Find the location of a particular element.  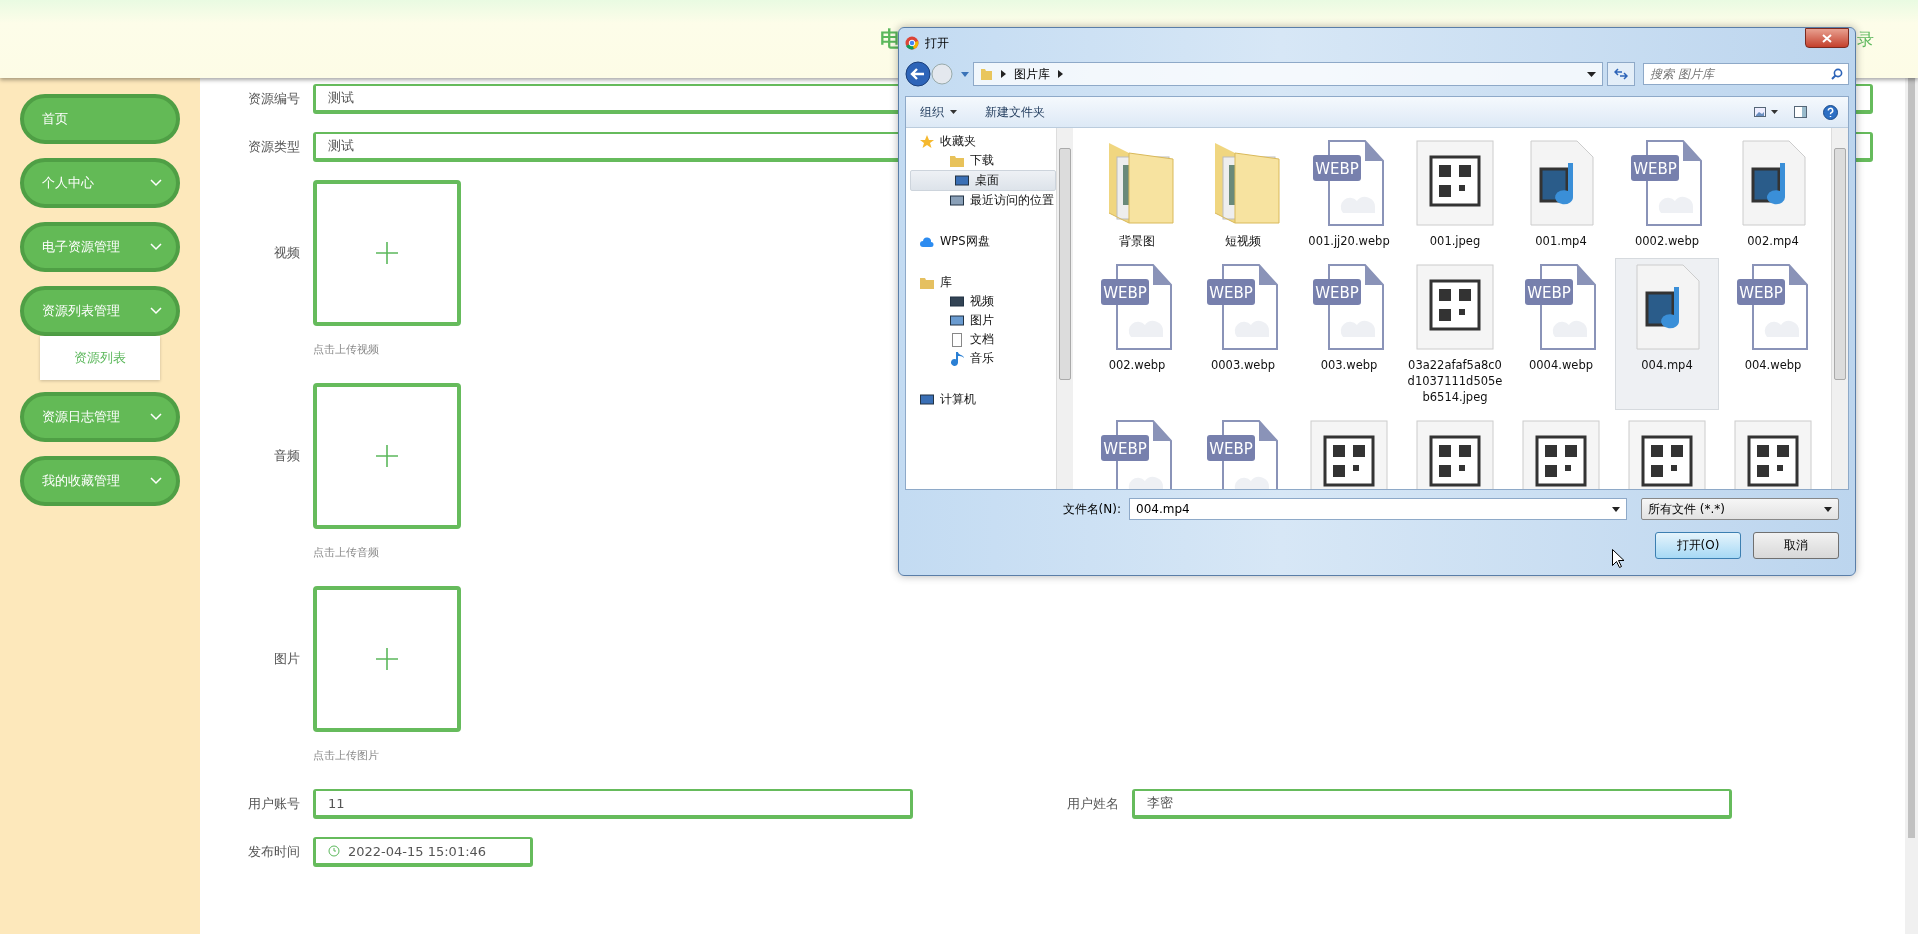

datetime-value: 2022-04-15 15:01:46 is located at coordinates (417, 851).